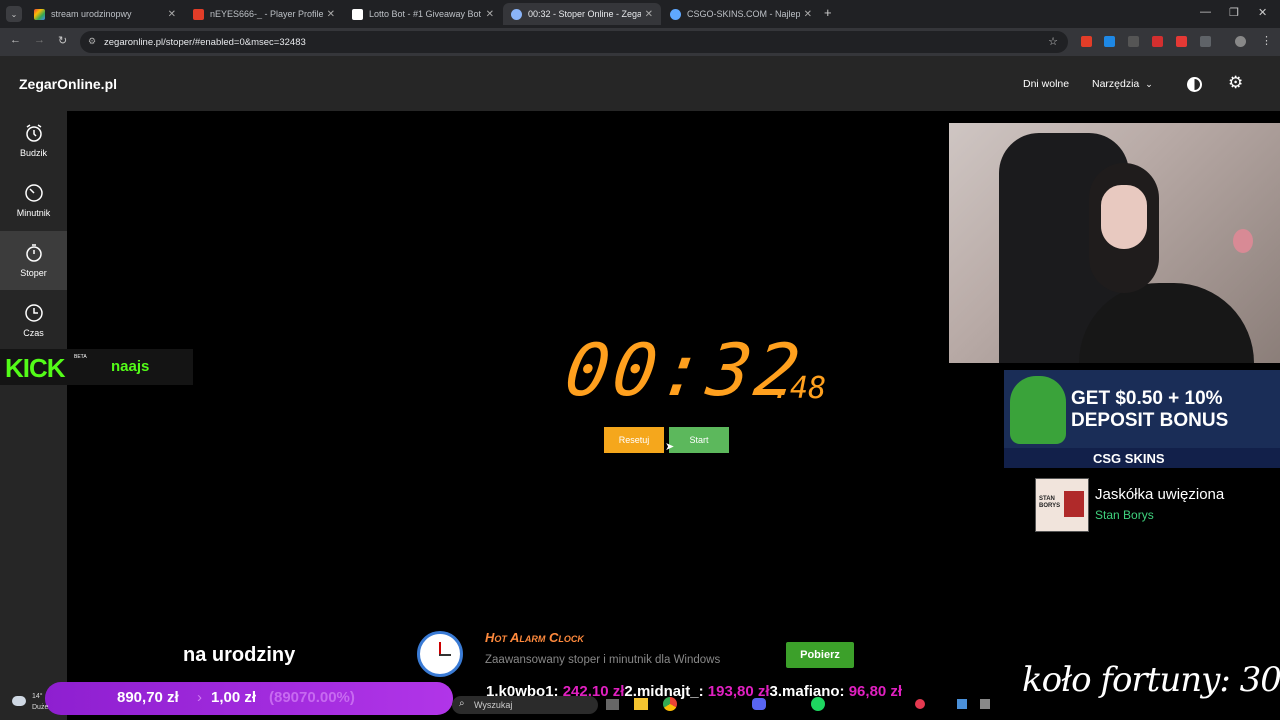 The width and height of the screenshot is (1280, 720). What do you see at coordinates (1050, 502) in the screenshot?
I see `album-cover-text: STAN BORYS` at bounding box center [1050, 502].